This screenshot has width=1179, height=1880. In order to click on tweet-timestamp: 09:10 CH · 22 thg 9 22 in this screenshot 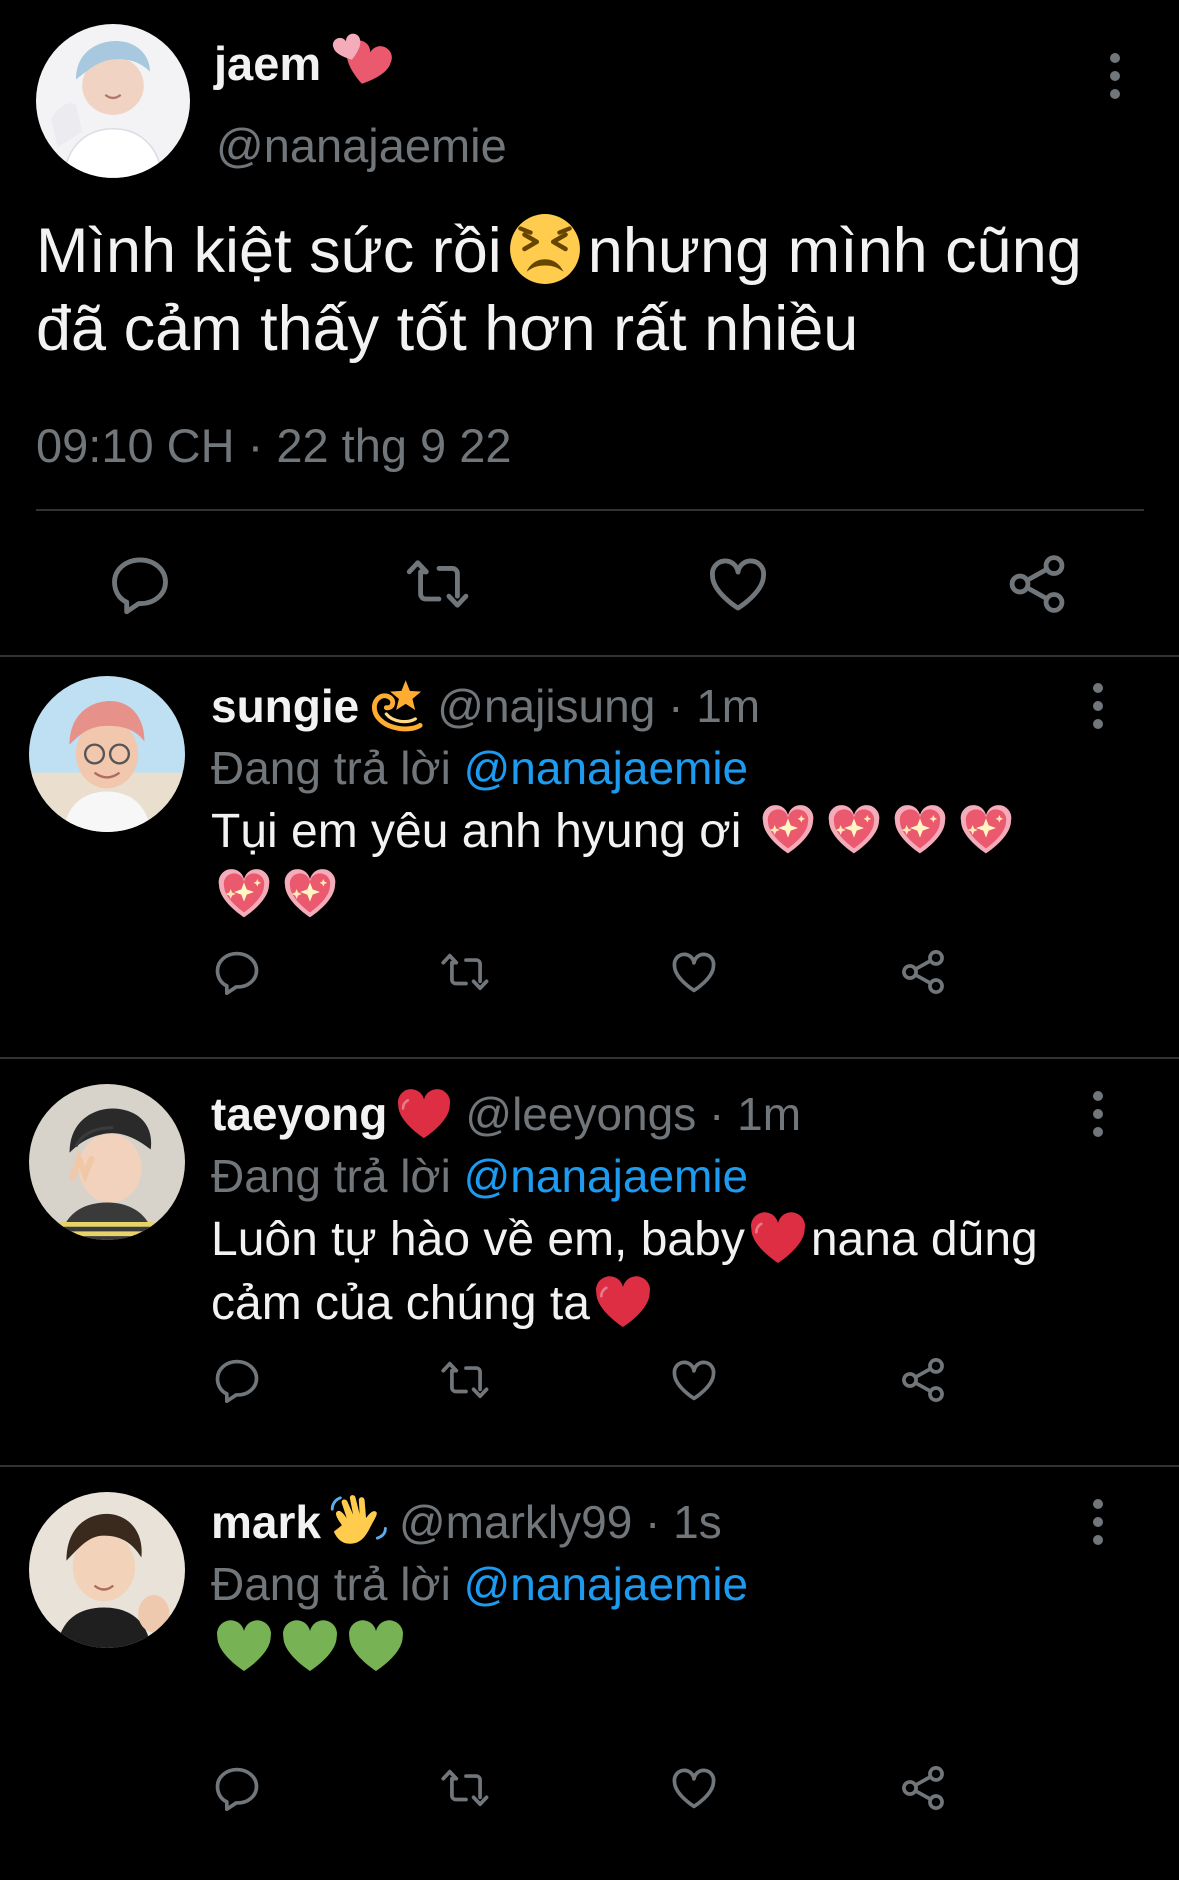, I will do `click(274, 445)`.